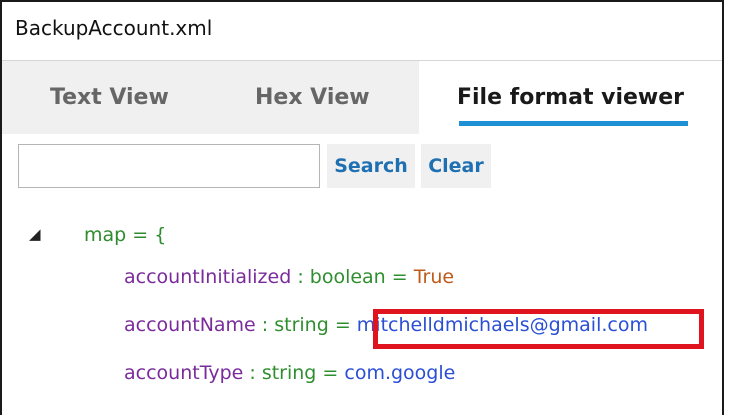 The width and height of the screenshot is (730, 419). What do you see at coordinates (400, 373) in the screenshot?
I see `property-value: com.google` at bounding box center [400, 373].